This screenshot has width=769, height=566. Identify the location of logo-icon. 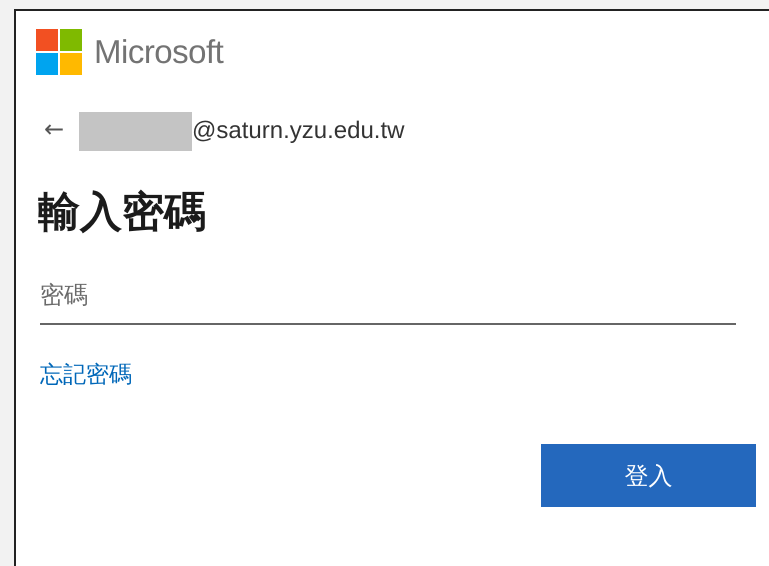
(59, 52).